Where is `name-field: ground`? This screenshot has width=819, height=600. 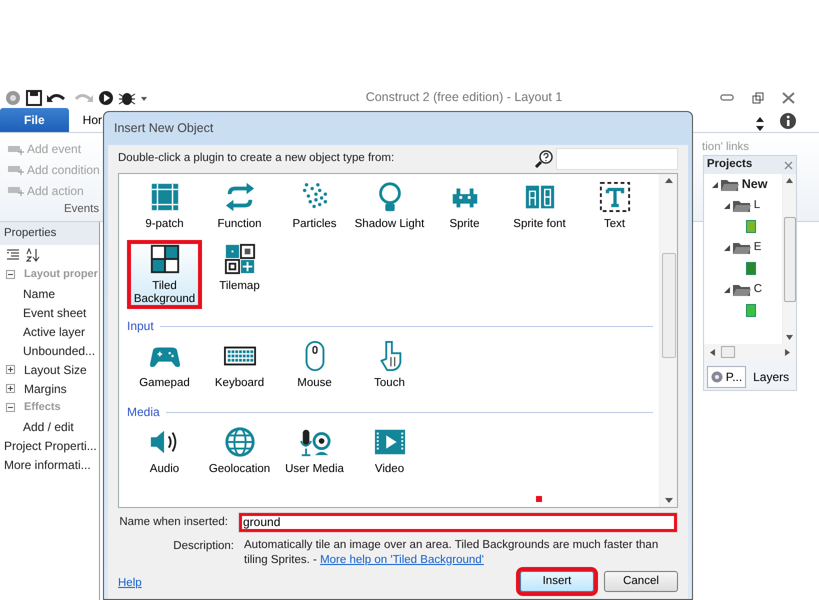
name-field: ground is located at coordinates (458, 522).